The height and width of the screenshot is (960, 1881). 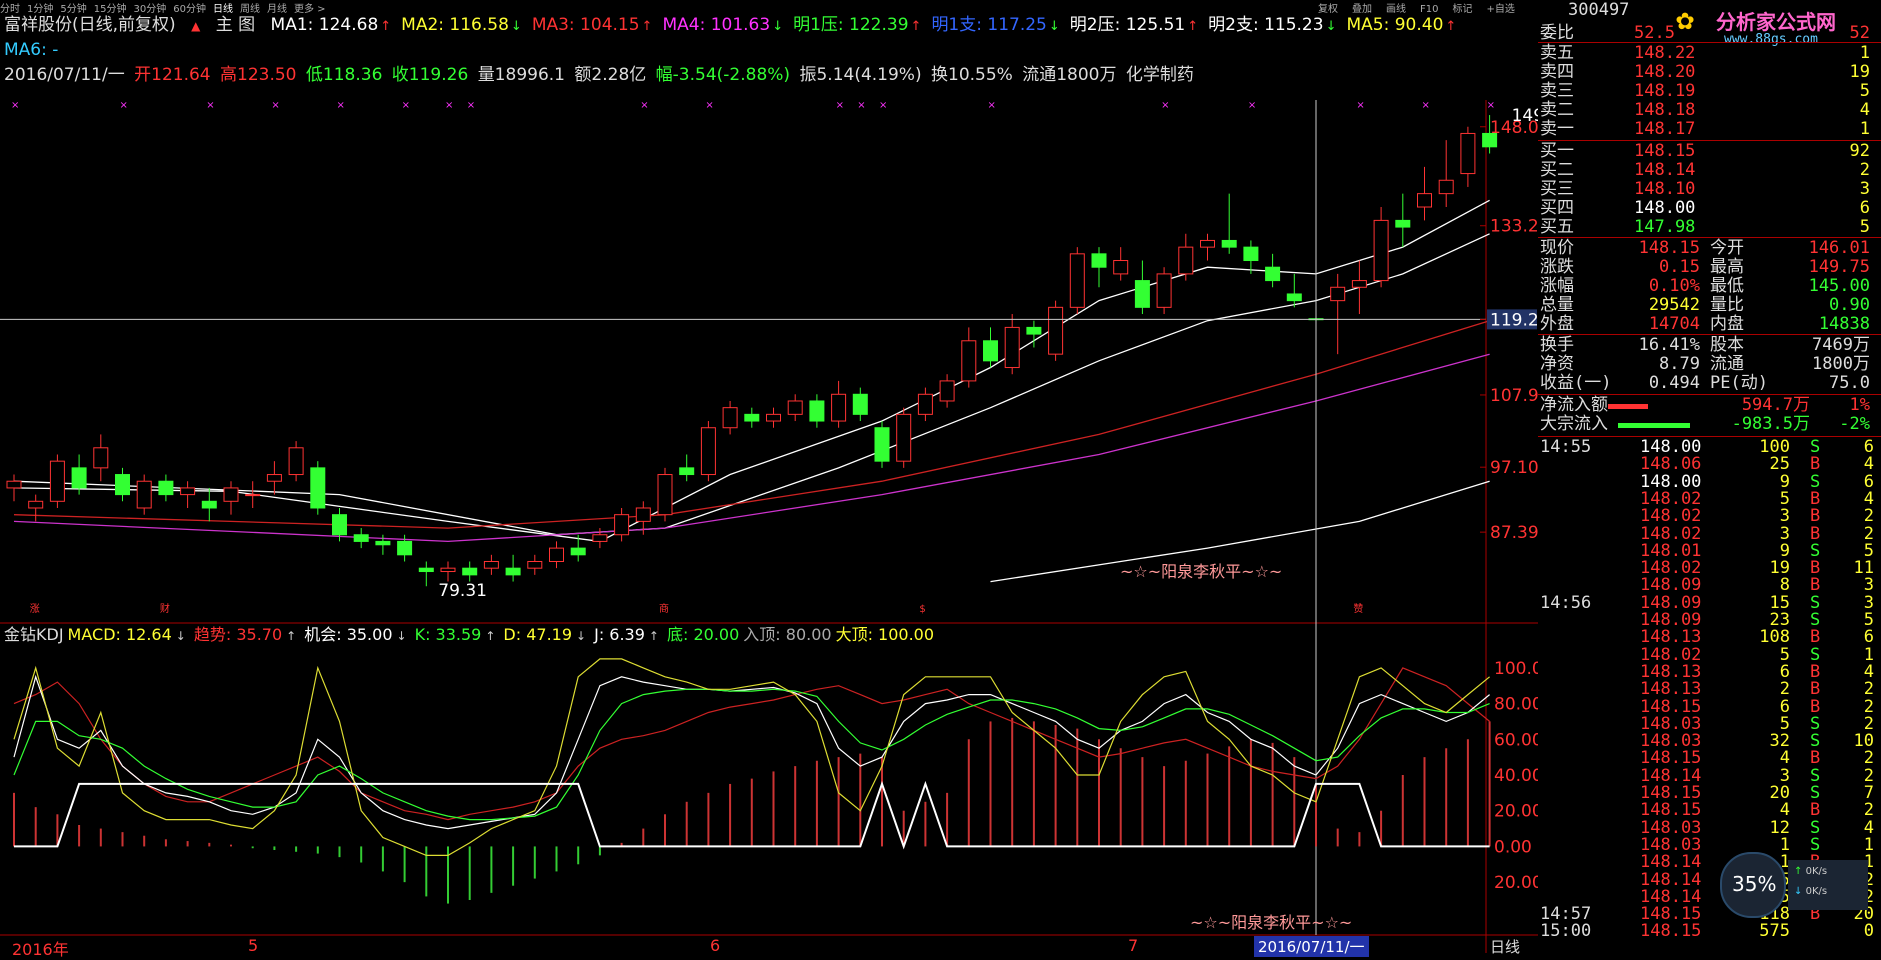 What do you see at coordinates (538, 634) in the screenshot?
I see `indicator-label-5: D: 47.19` at bounding box center [538, 634].